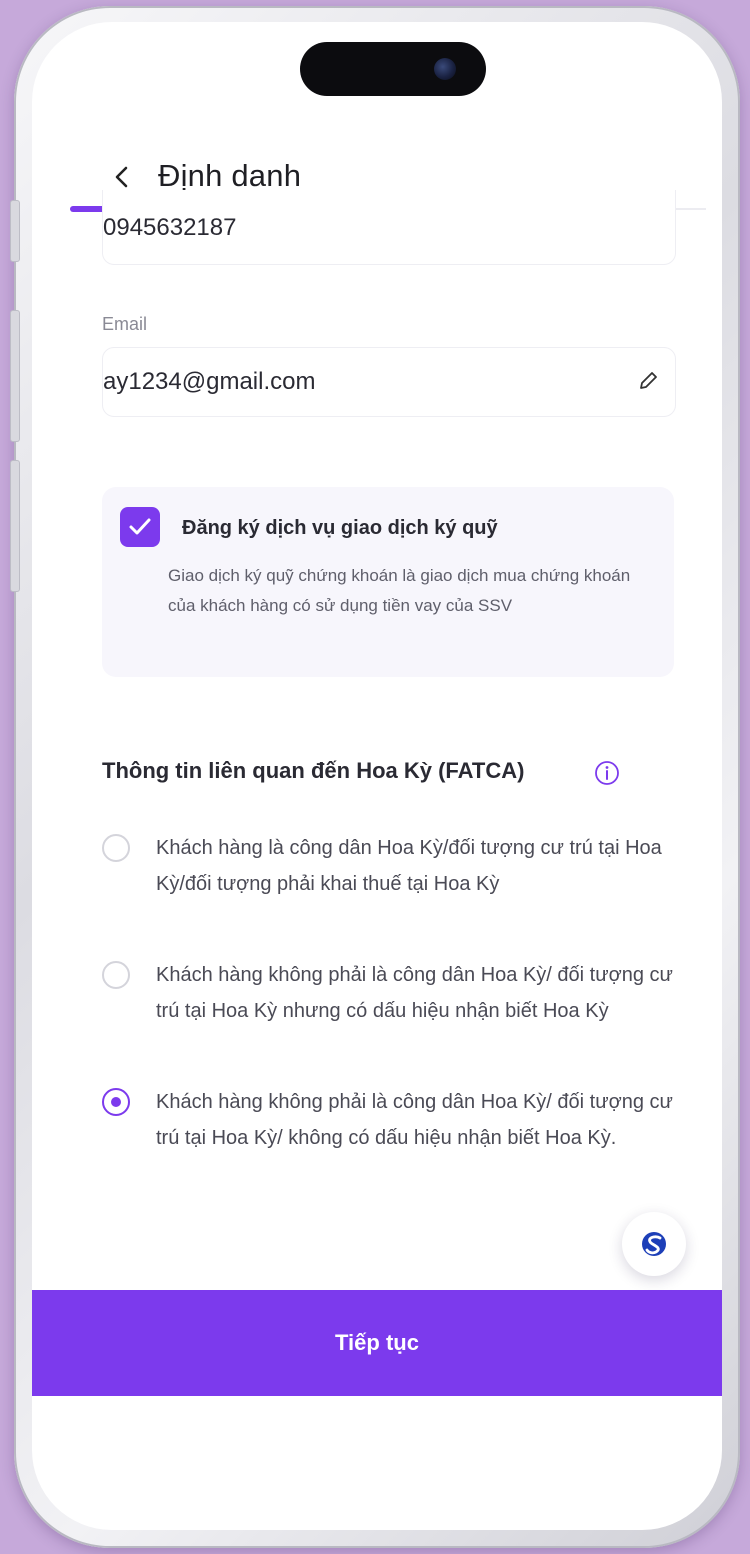 The image size is (750, 1554). What do you see at coordinates (15, 526) in the screenshot?
I see `volume-down-button` at bounding box center [15, 526].